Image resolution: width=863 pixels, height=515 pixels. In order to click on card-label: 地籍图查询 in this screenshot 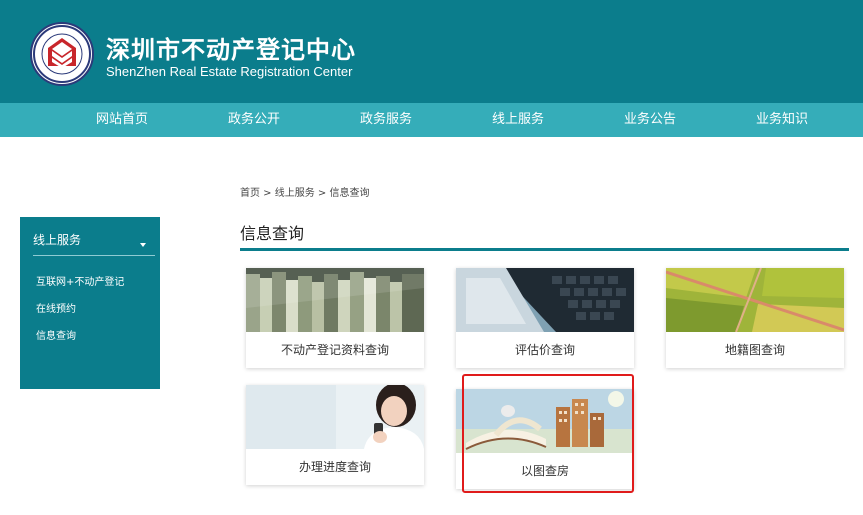, I will do `click(754, 350)`.